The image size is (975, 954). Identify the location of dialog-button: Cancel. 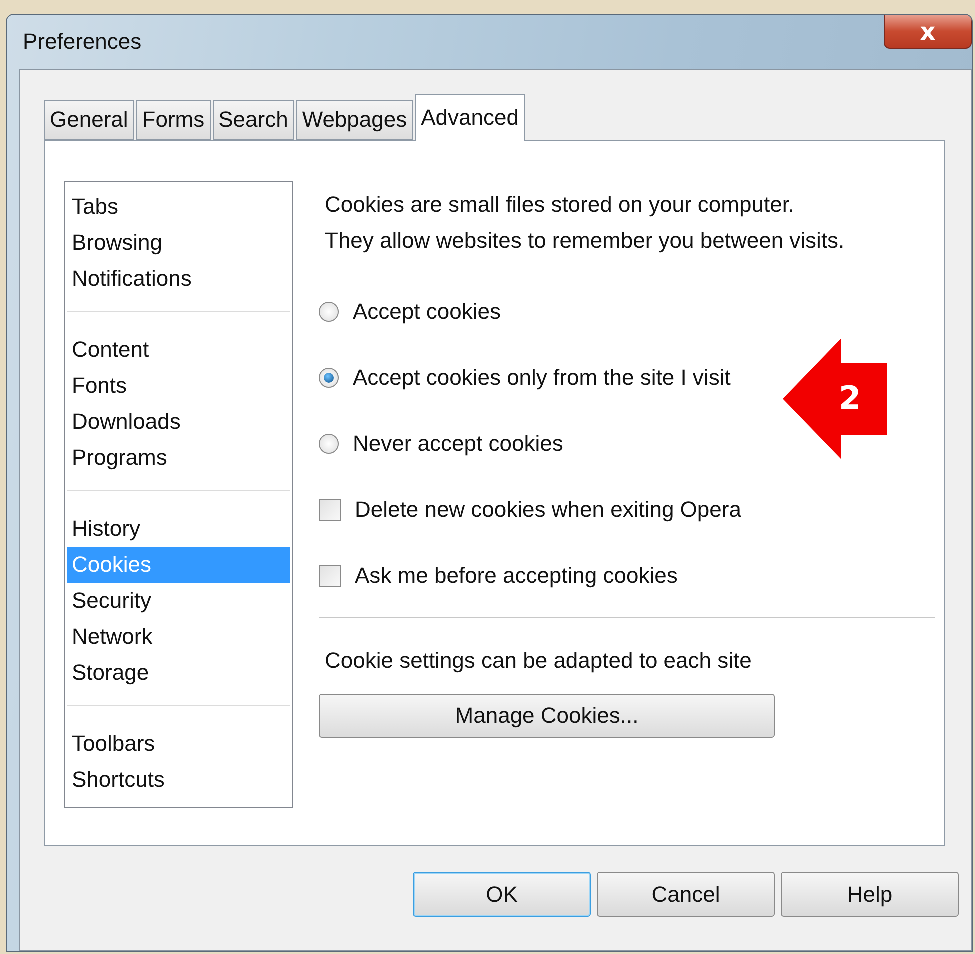
(686, 894).